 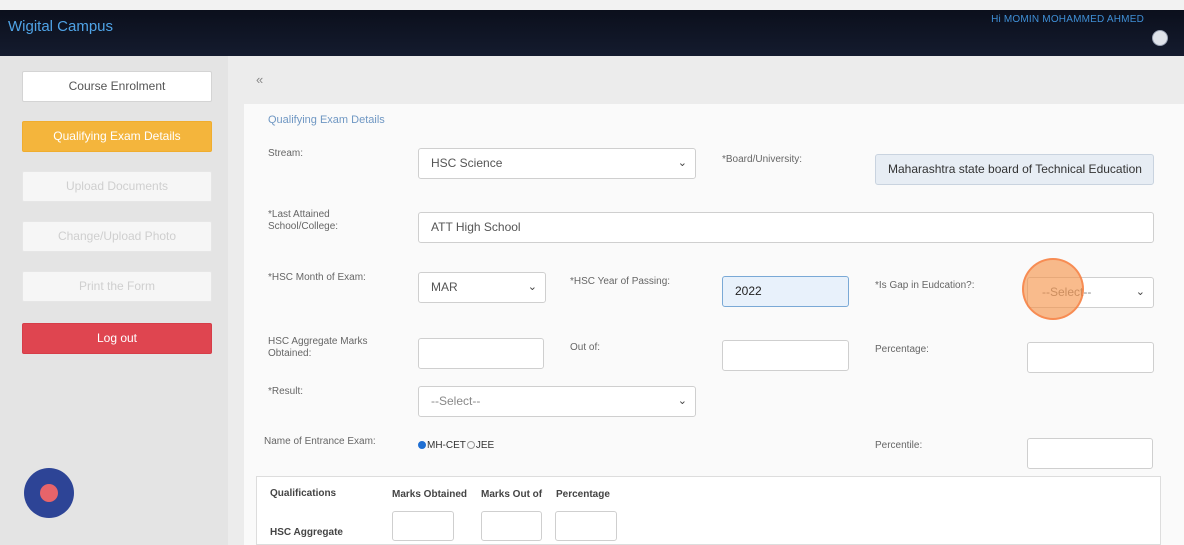 I want to click on floating-action-button, so click(x=49, y=493).